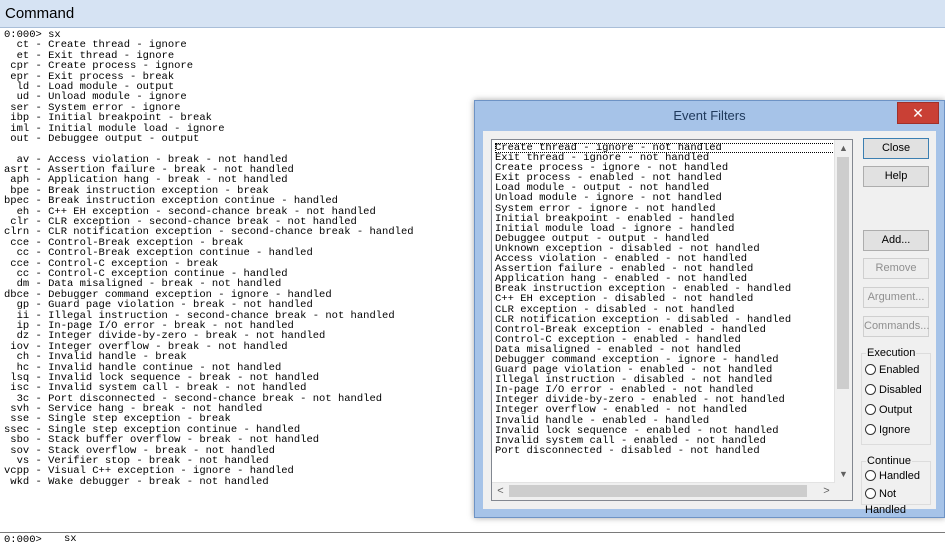 Image resolution: width=945 pixels, height=546 pixels. Describe the element at coordinates (918, 113) in the screenshot. I see `close-icon: ✕` at that location.